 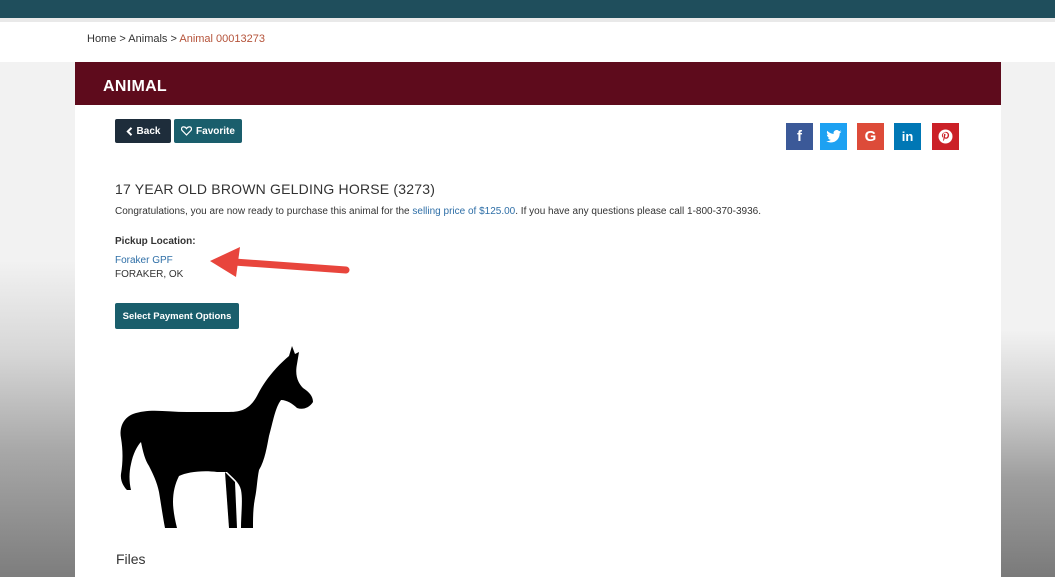 I want to click on pinterest-share-button, so click(x=945, y=136).